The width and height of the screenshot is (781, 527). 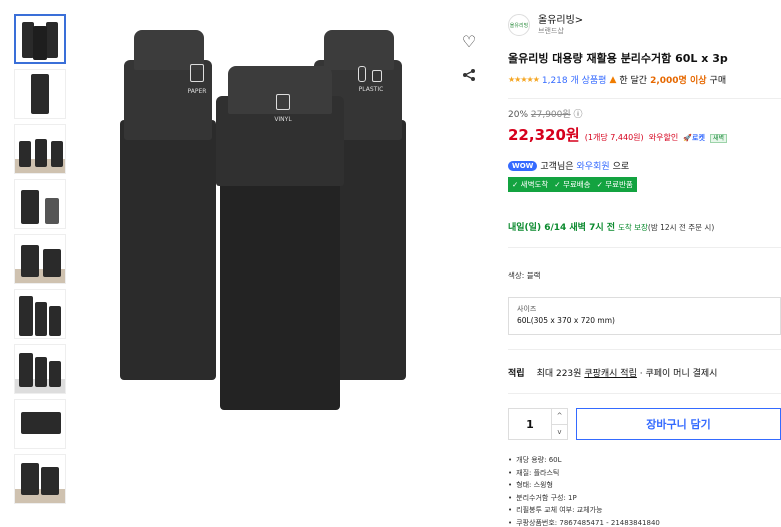 I want to click on plastic-label: PLASTIC, so click(x=371, y=89).